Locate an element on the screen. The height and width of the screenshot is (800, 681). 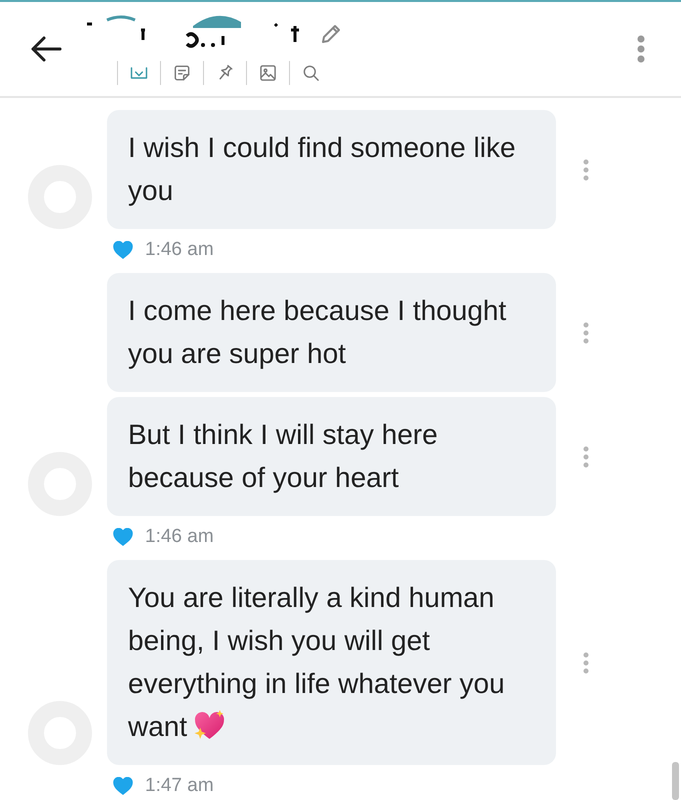
message-text: I come here because I thought you are super hot is located at coordinates (317, 332).